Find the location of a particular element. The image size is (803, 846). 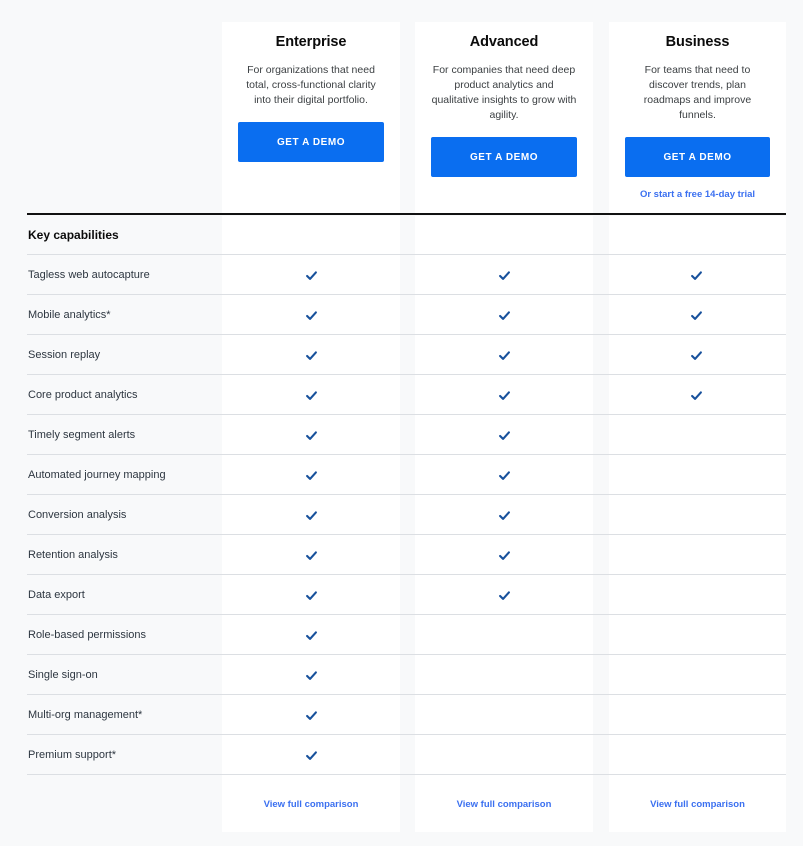

get-a-demo-button-advanced: GET A DEMO is located at coordinates (504, 157).